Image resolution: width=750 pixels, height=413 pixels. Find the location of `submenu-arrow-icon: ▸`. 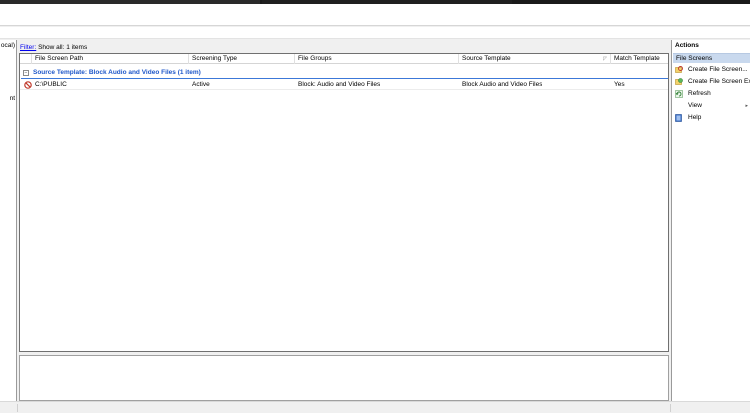

submenu-arrow-icon: ▸ is located at coordinates (746, 106).